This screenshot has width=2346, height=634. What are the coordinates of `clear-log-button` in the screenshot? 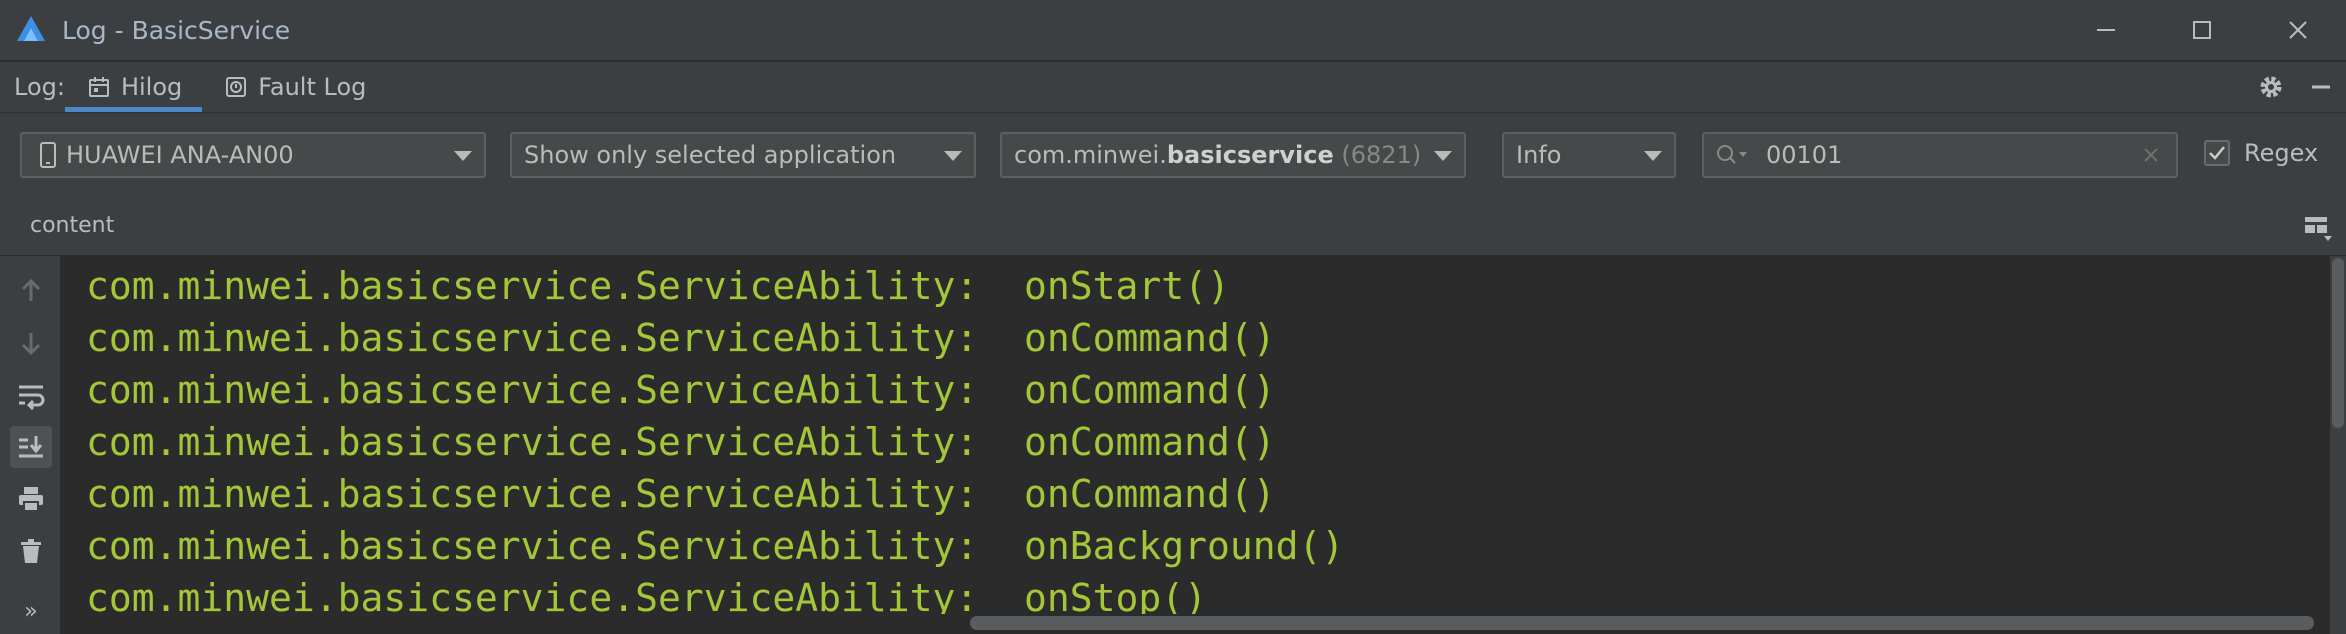 It's located at (31, 551).